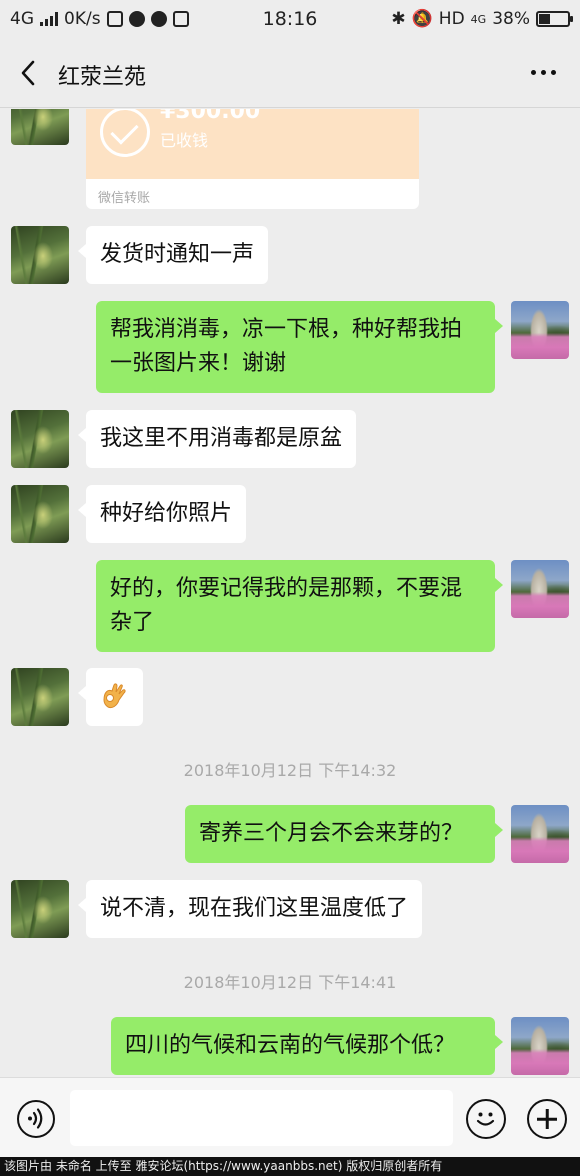 This screenshot has width=580, height=1176. I want to click on message-bubble-received, so click(110, 697).